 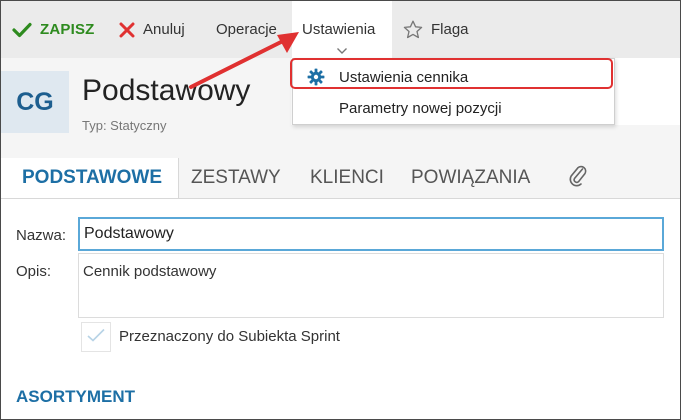 I want to click on toolbar: ZAPISZ Anuluj Operacje Ustawienia Flaga, so click(x=340, y=29).